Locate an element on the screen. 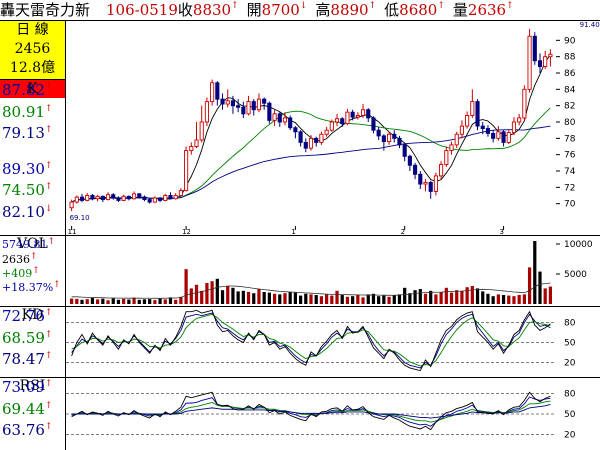 The width and height of the screenshot is (600, 450). y-tick-label: 84 is located at coordinates (570, 90).